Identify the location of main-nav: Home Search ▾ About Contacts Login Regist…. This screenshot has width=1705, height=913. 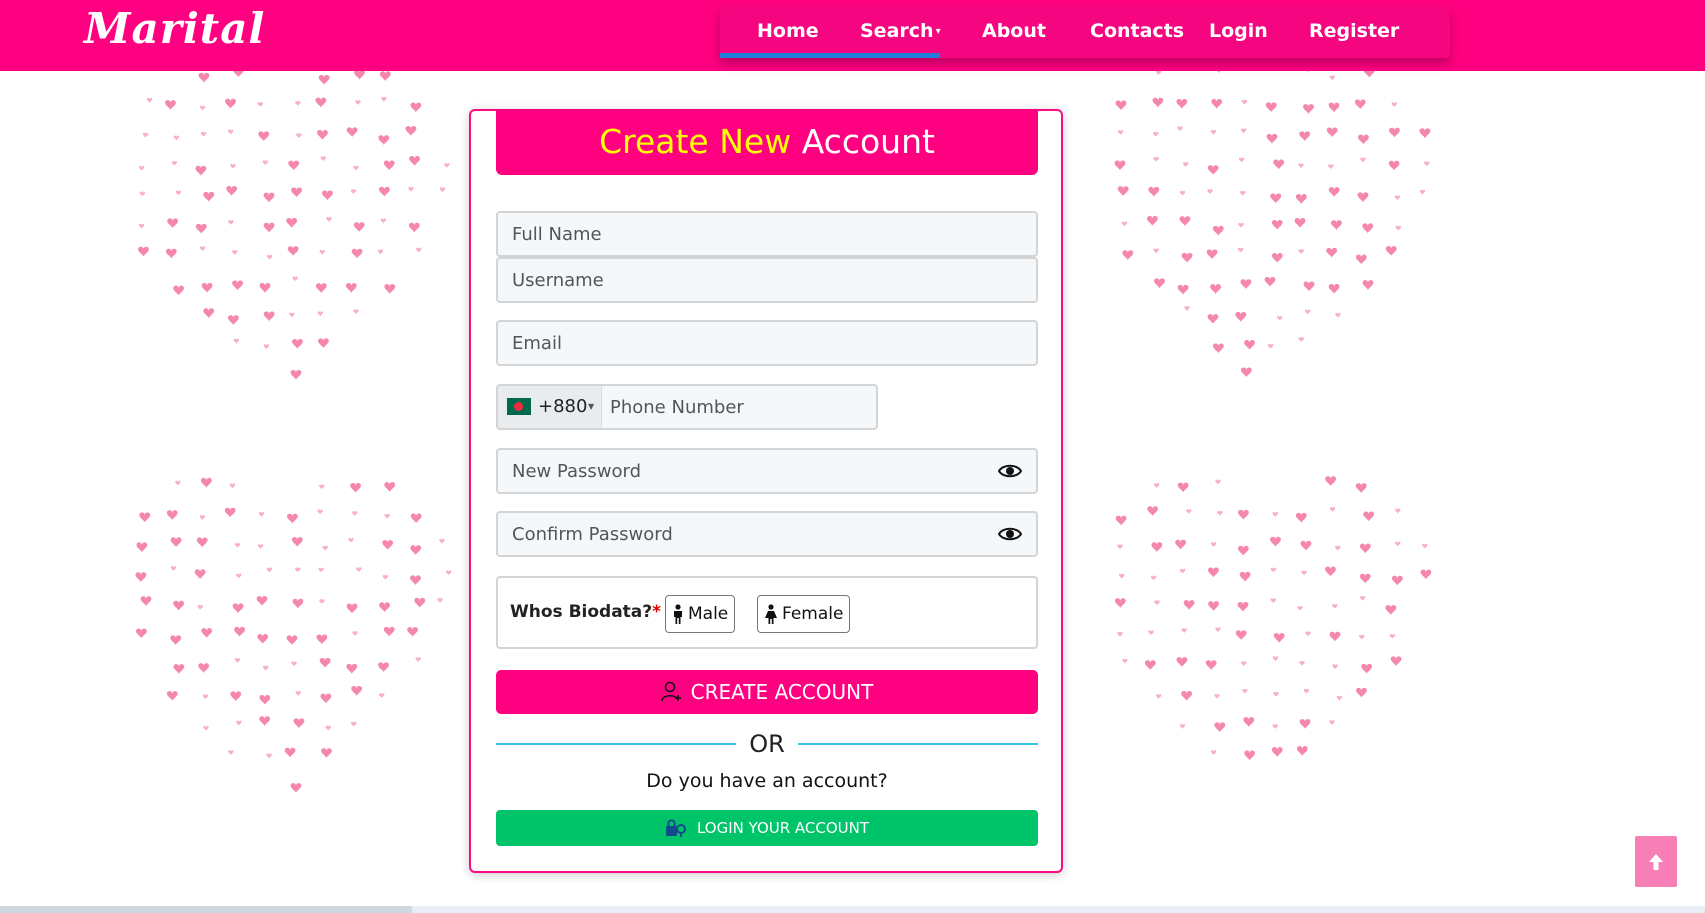
(1085, 32).